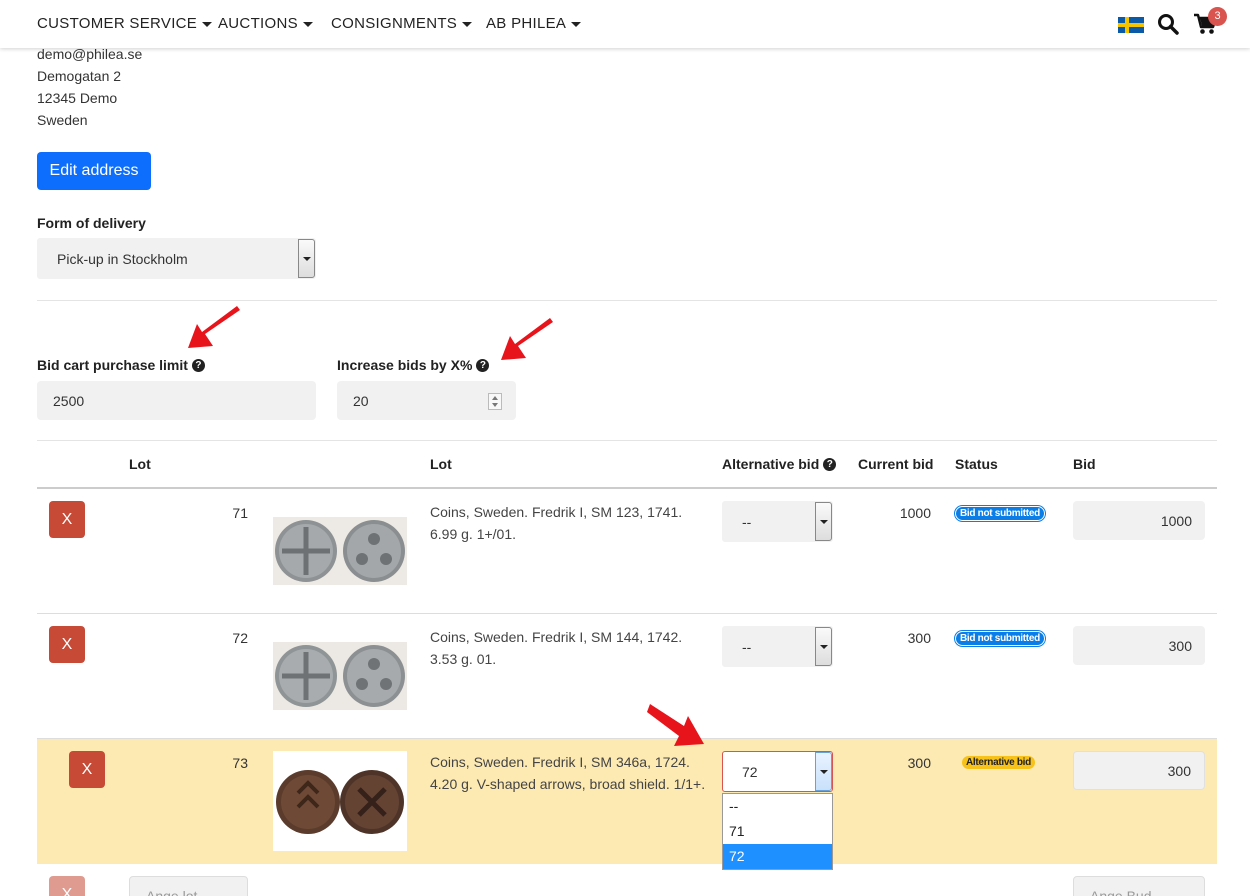 The height and width of the screenshot is (896, 1250). What do you see at coordinates (77, 98) in the screenshot?
I see `address-city: 12345 Demo` at bounding box center [77, 98].